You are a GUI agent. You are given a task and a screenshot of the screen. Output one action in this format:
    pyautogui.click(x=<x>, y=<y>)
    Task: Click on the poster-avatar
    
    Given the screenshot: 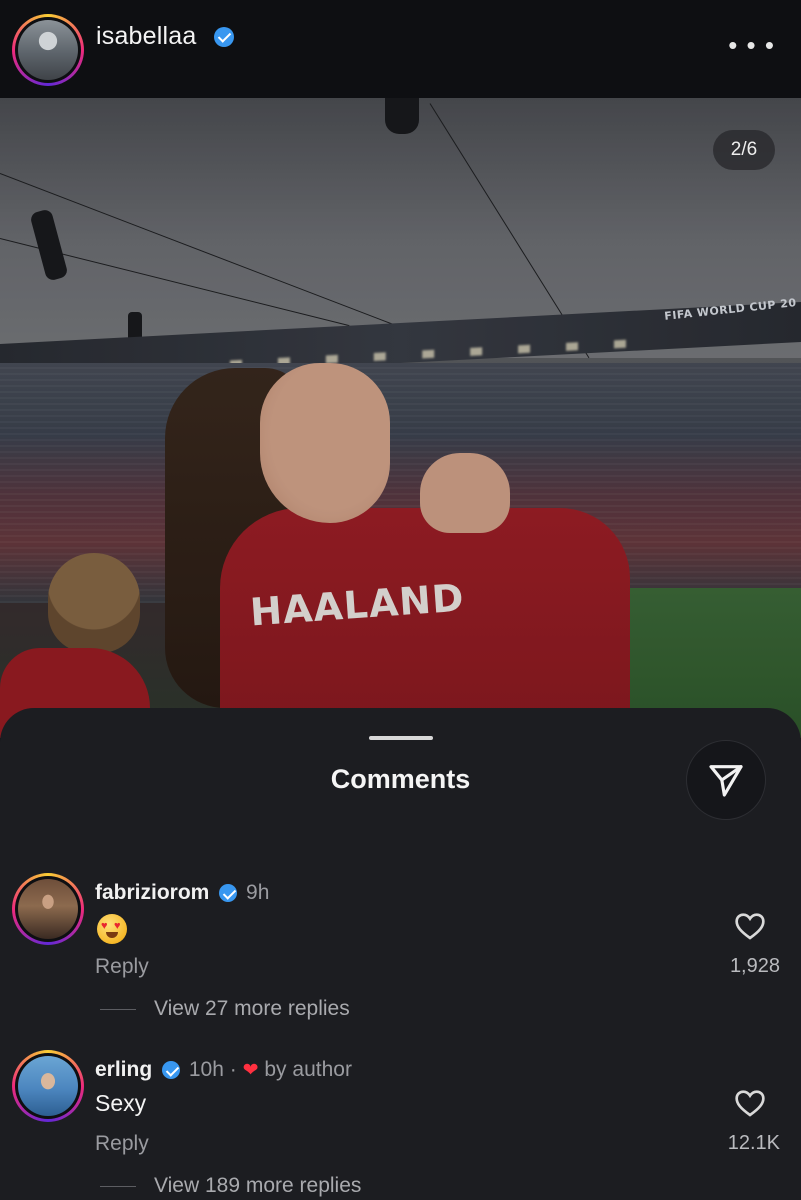 What is the action you would take?
    pyautogui.click(x=48, y=50)
    